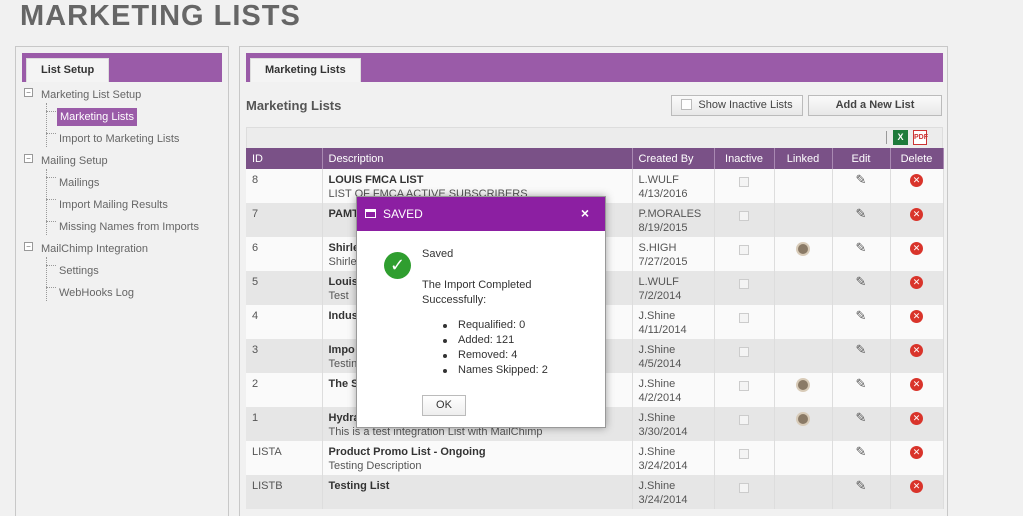 The height and width of the screenshot is (516, 1023). Describe the element at coordinates (284, 458) in the screenshot. I see `cell-id: LISTA` at that location.